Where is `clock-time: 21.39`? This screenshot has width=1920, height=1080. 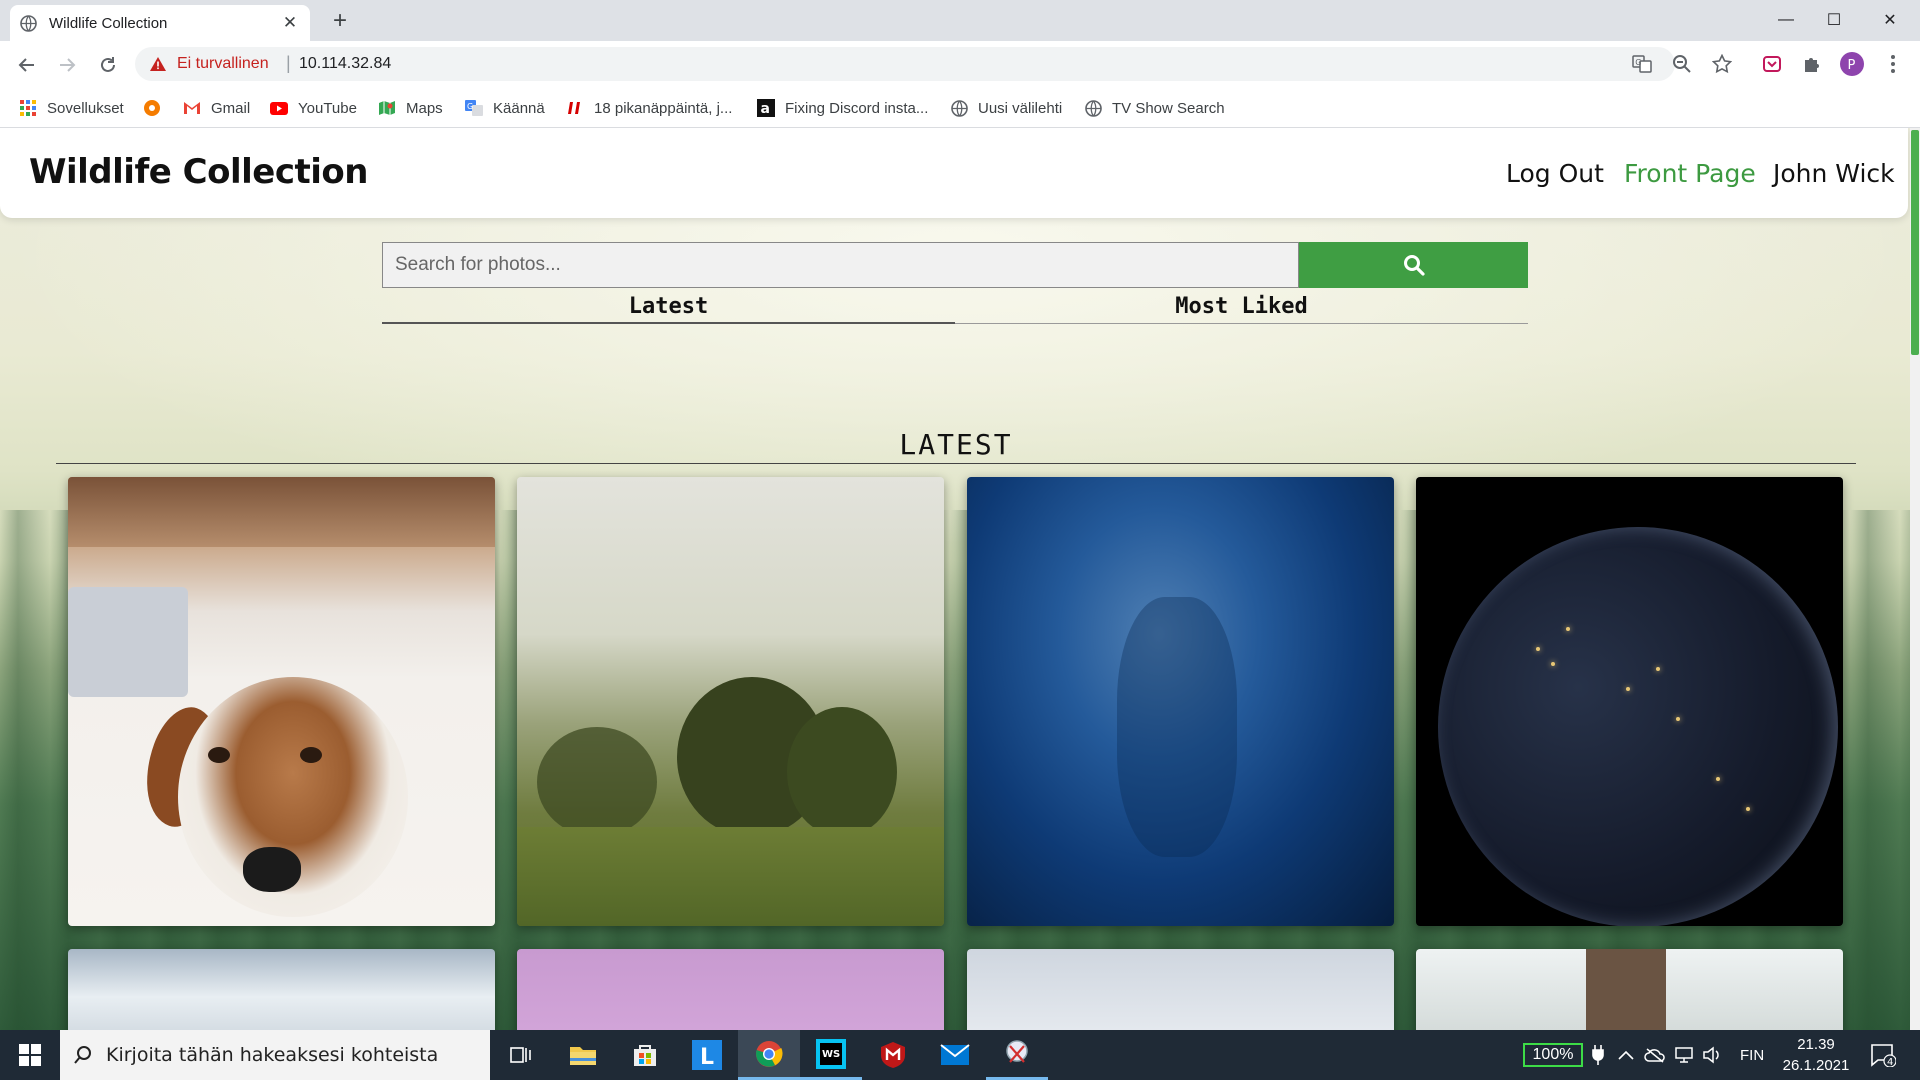 clock-time: 21.39 is located at coordinates (1816, 1044).